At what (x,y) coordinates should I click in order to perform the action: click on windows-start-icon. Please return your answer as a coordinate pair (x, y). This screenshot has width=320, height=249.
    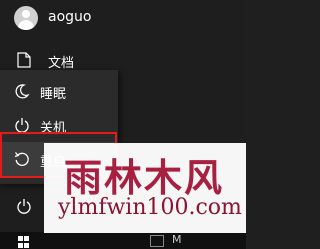
    Looking at the image, I should click on (24, 242).